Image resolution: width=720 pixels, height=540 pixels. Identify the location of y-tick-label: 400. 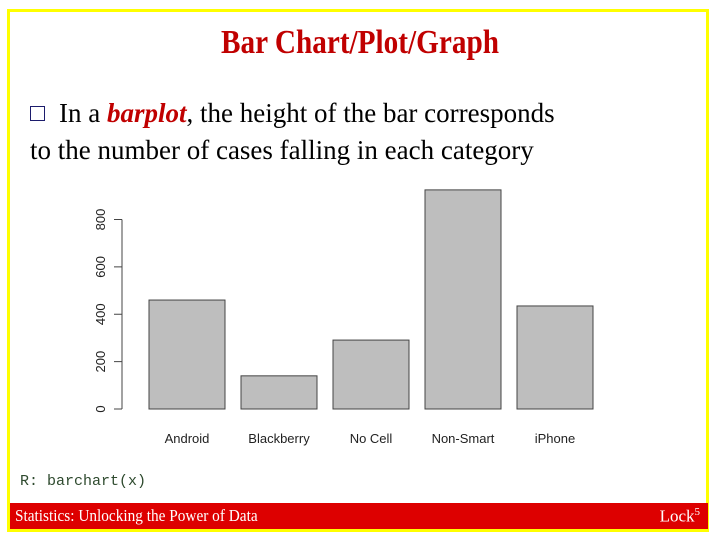
(100, 314).